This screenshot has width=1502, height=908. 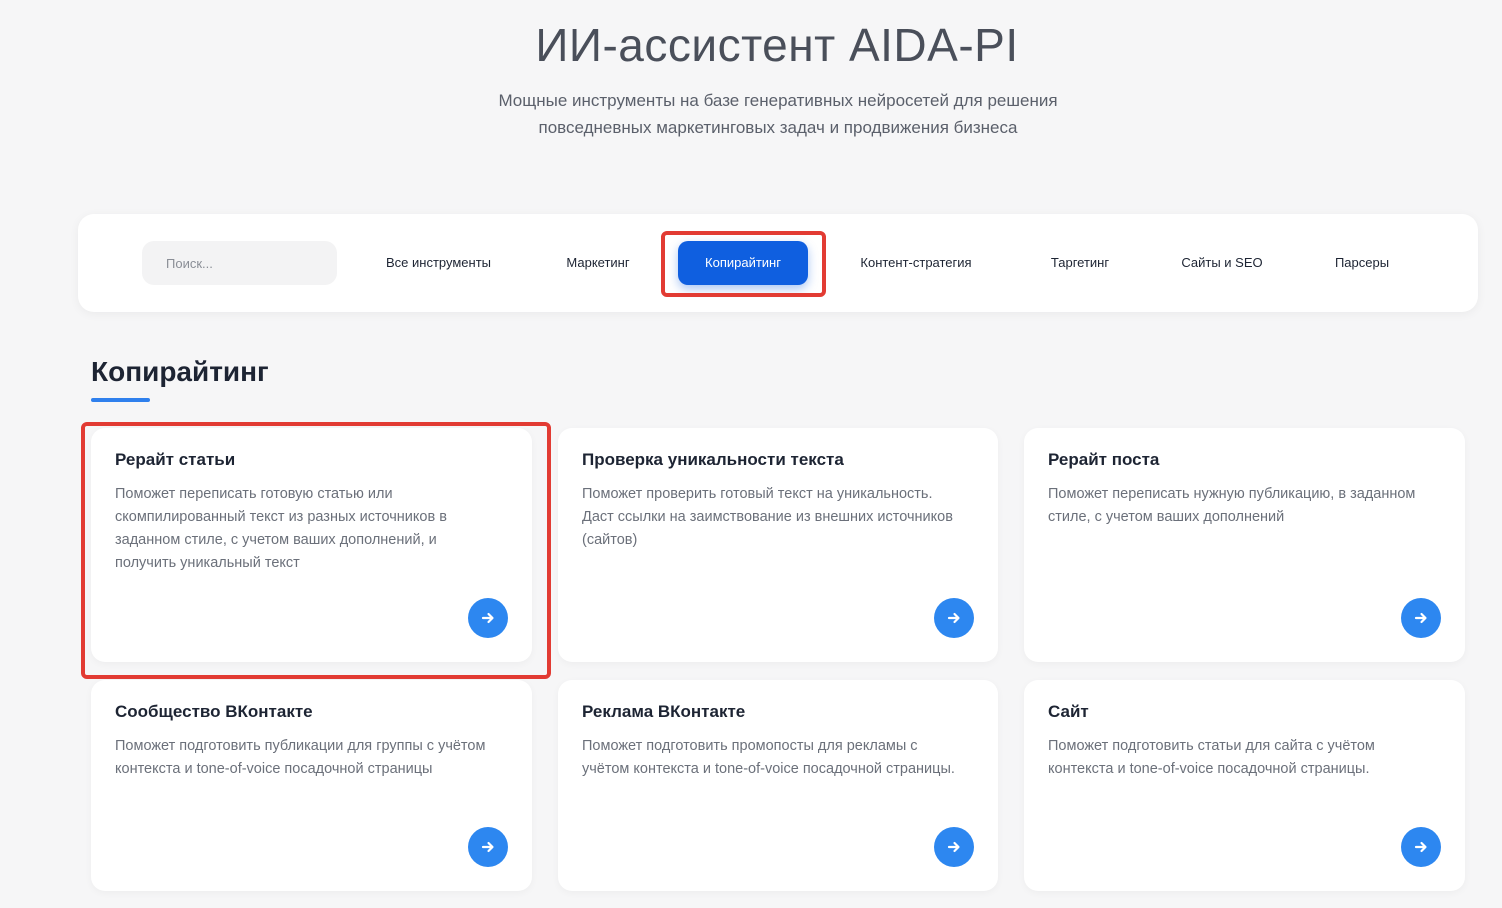 I want to click on section-title: Копирайтинг, so click(x=180, y=371).